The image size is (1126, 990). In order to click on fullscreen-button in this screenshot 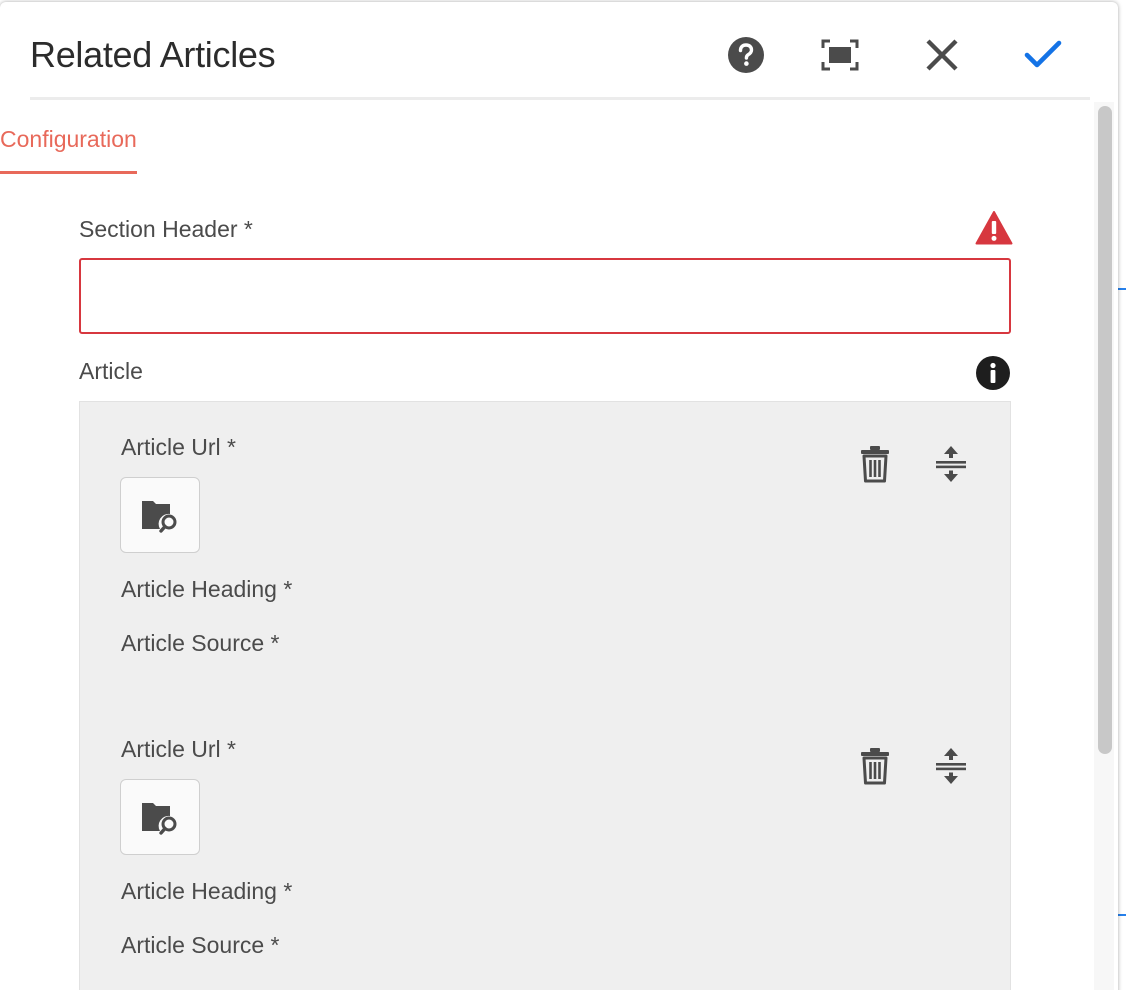, I will do `click(840, 55)`.